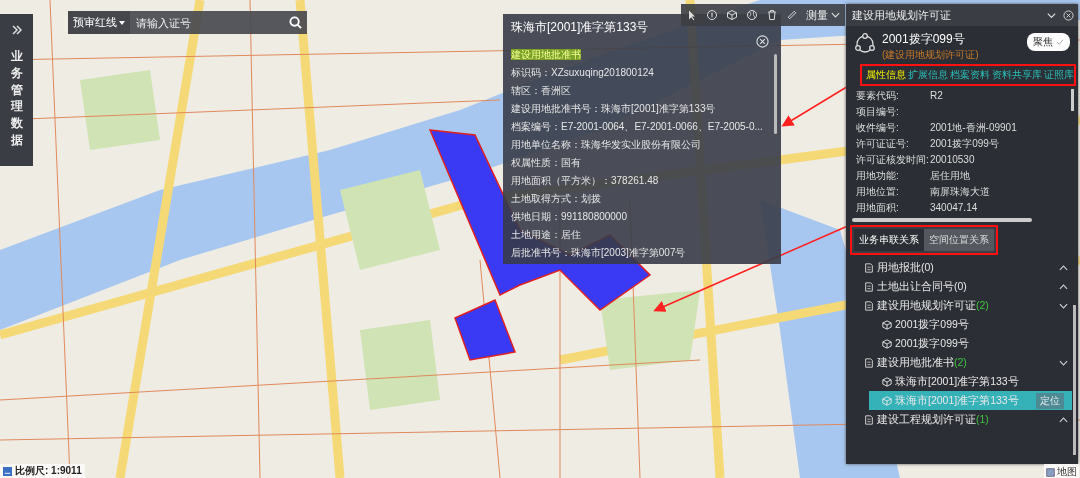  Describe the element at coordinates (878, 111) in the screenshot. I see `attribute-label: 项目编号:` at that location.